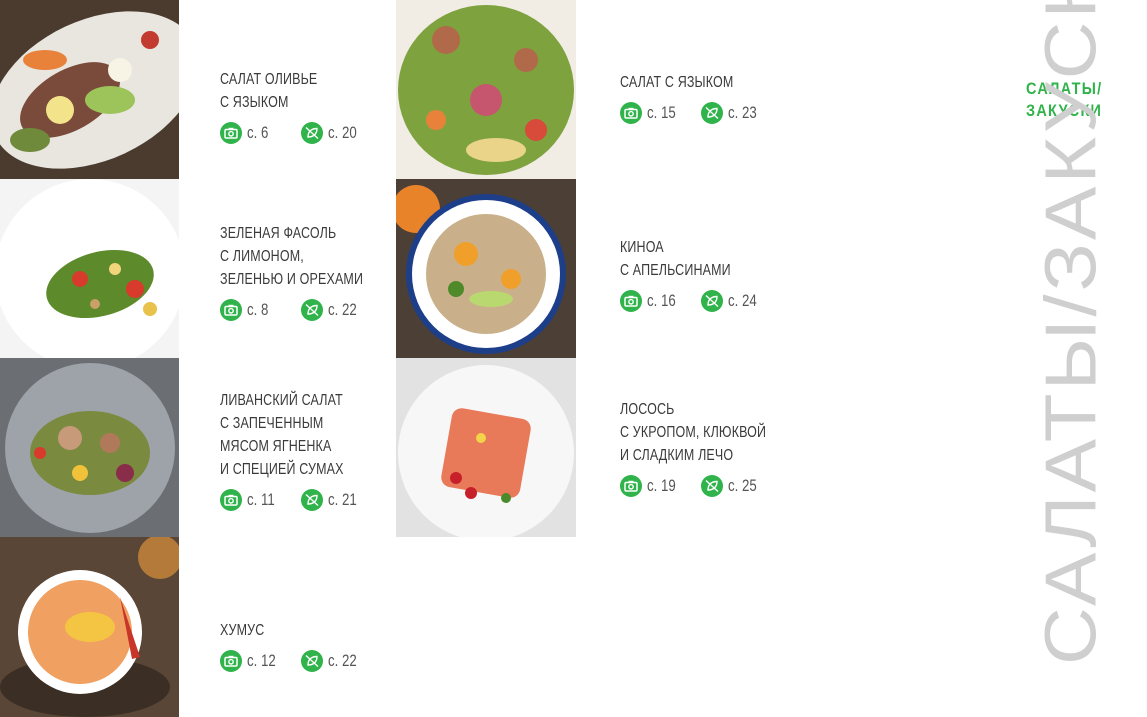  Describe the element at coordinates (701, 97) in the screenshot. I see `dish-tongue-salad: САЛАТ С ЯЗЫКОМ с. 15 с. 23` at that location.